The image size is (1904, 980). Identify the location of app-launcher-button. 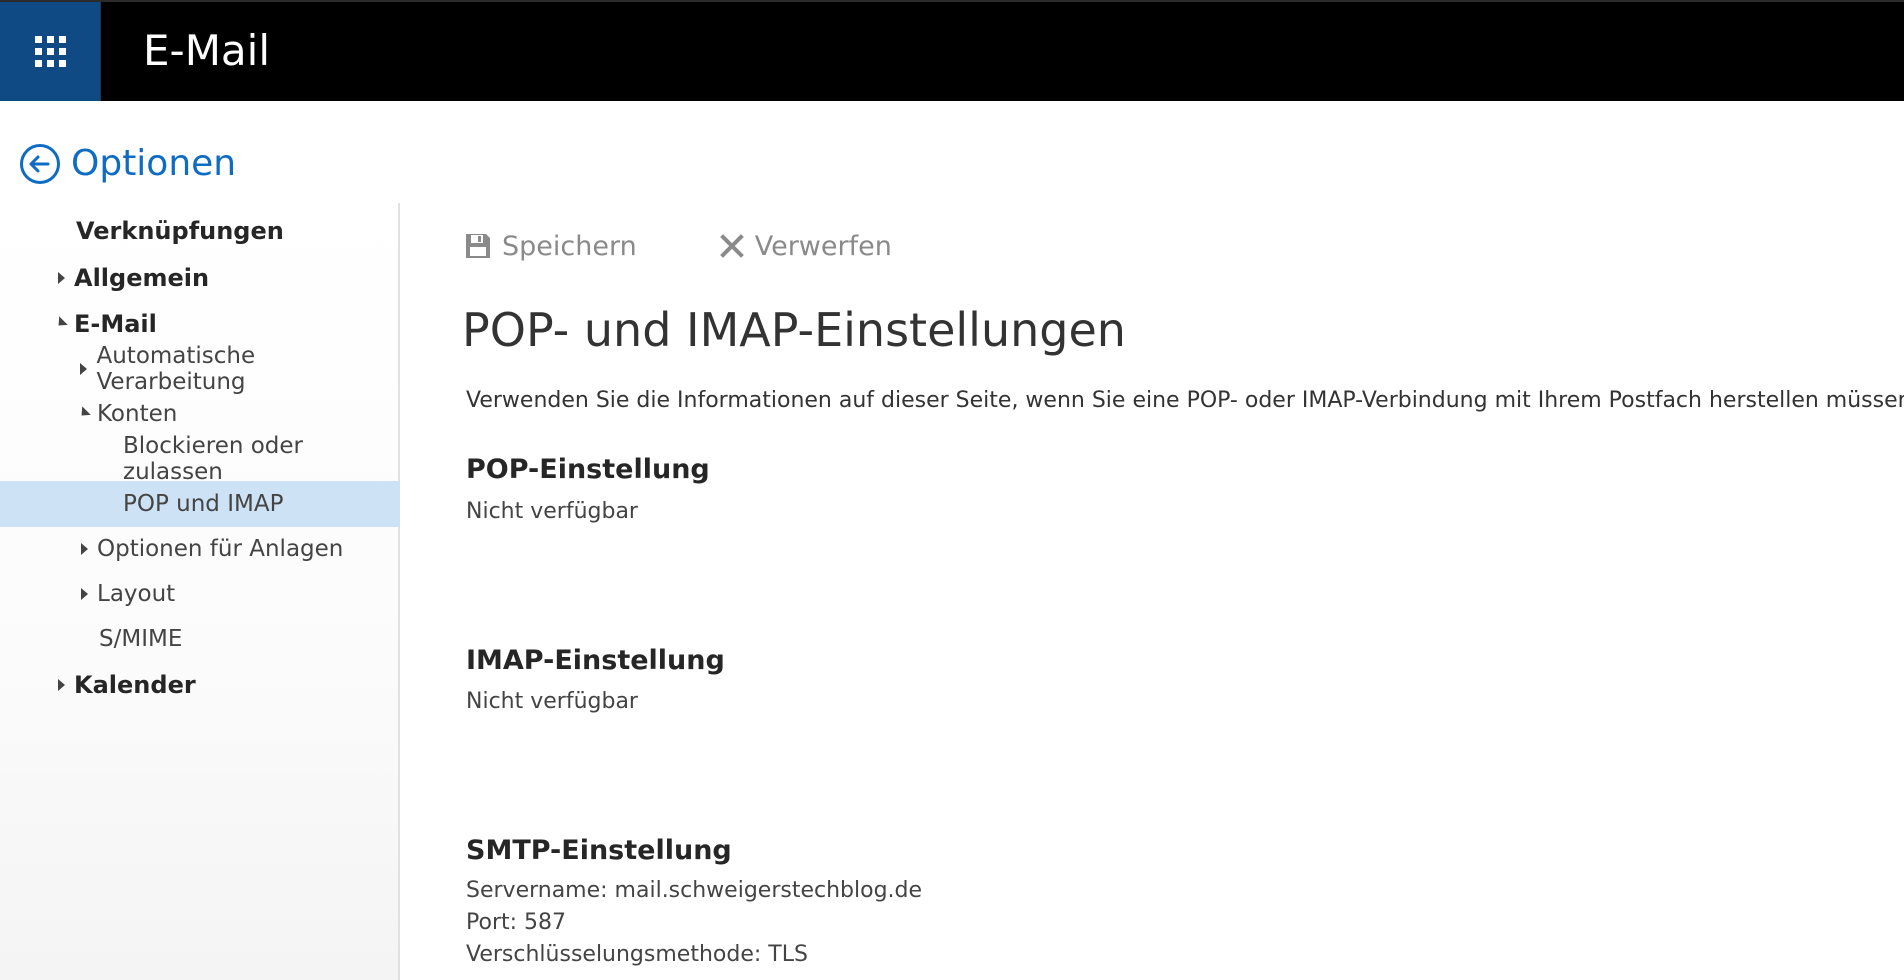
(50, 51).